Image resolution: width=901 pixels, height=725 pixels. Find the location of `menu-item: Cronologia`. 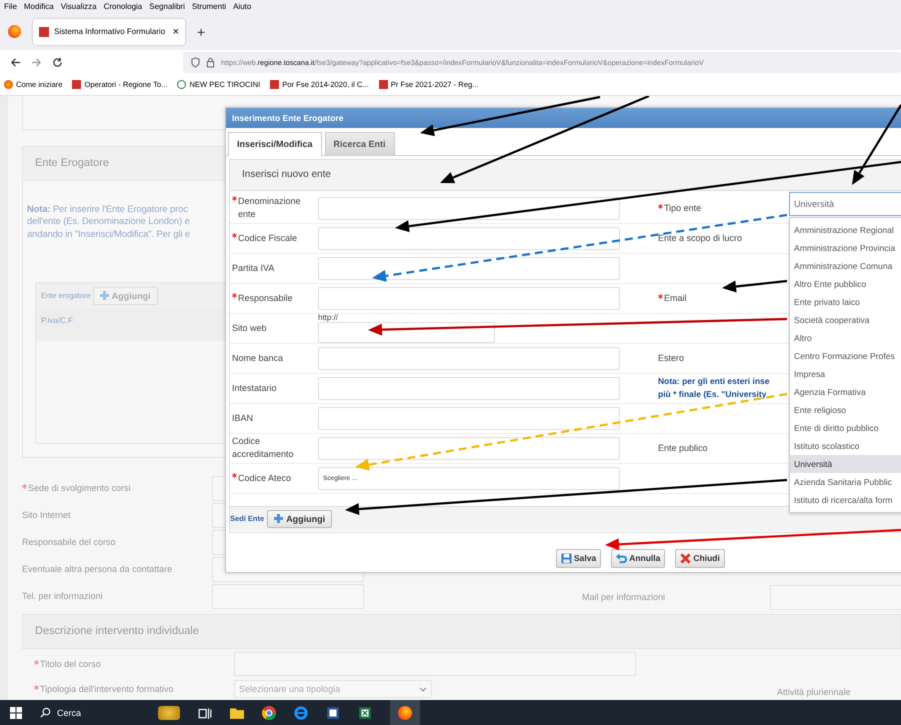

menu-item: Cronologia is located at coordinates (123, 7).